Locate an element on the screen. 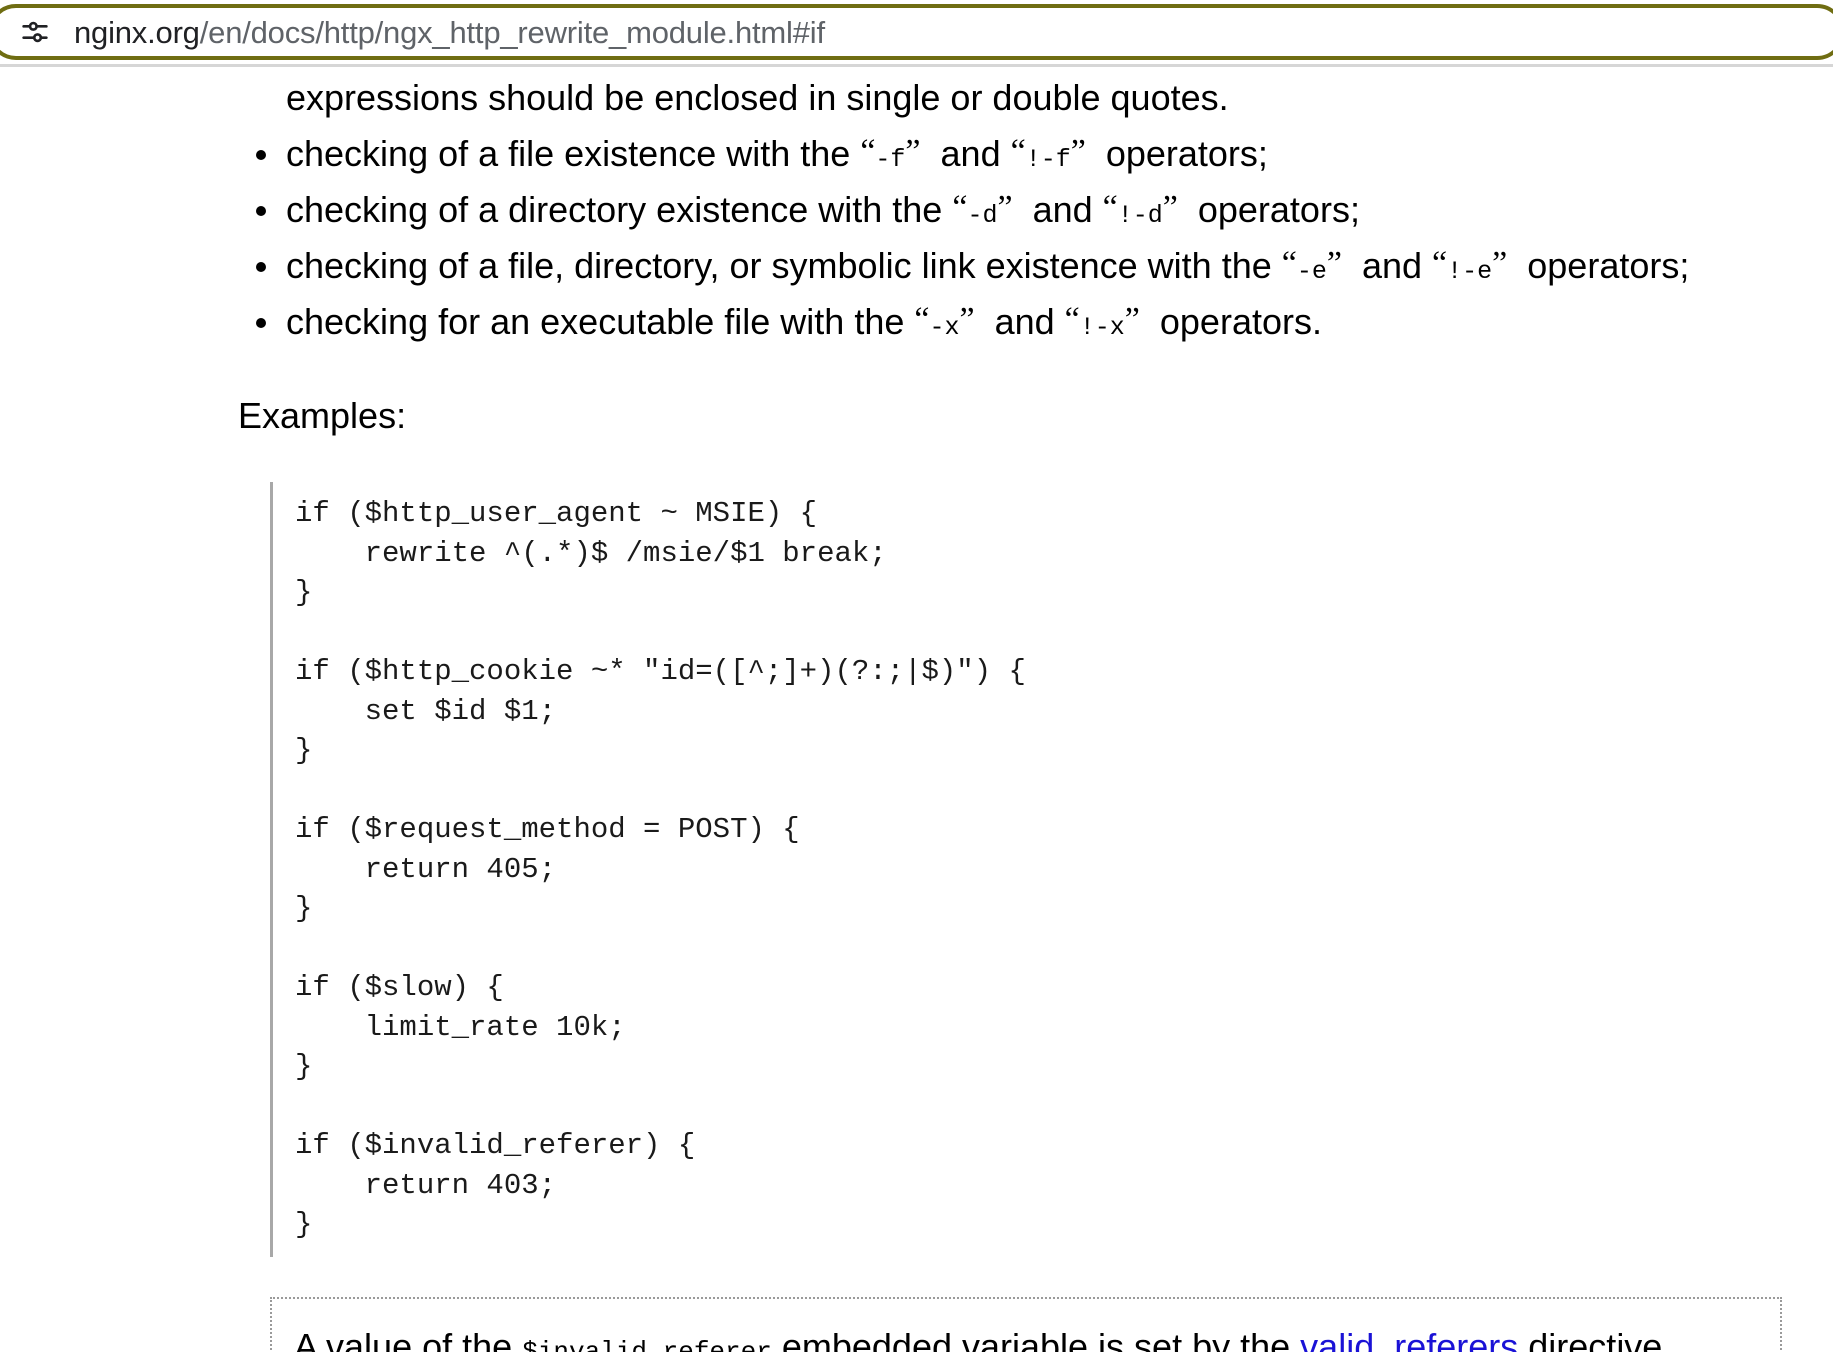  operator-quoted: “-f” is located at coordinates (890, 153).